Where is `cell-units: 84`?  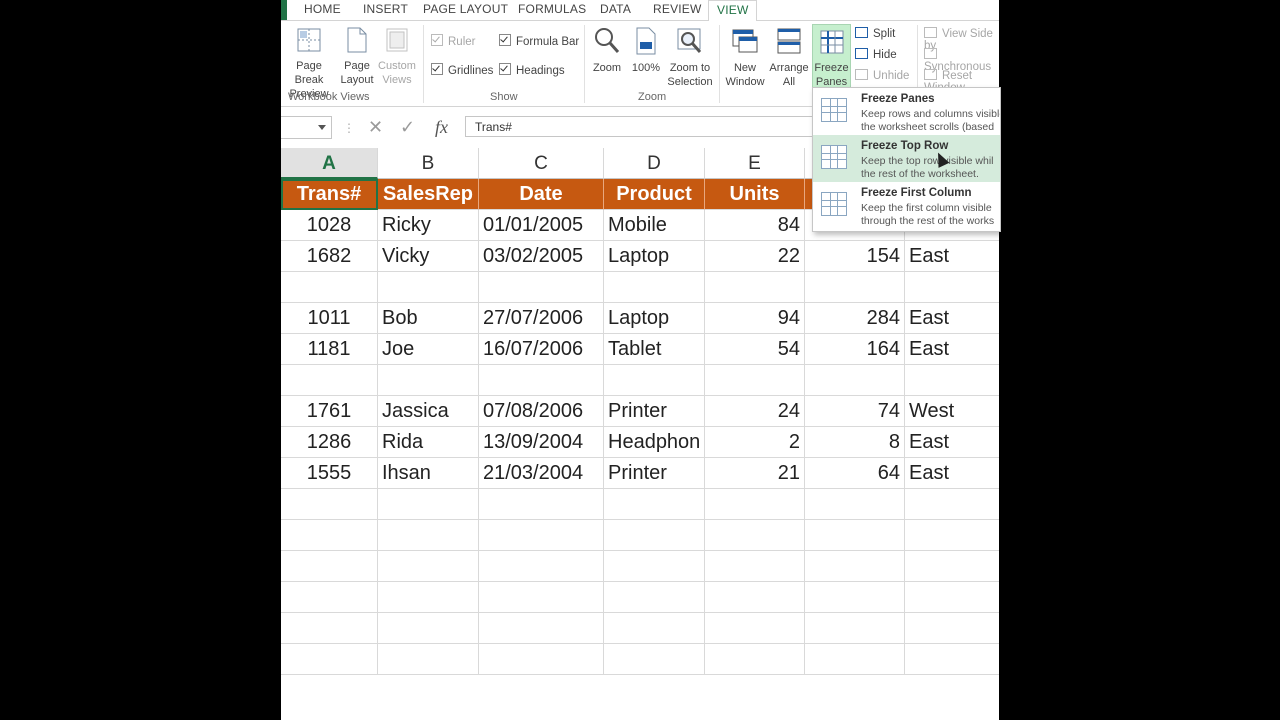
cell-units: 84 is located at coordinates (755, 225).